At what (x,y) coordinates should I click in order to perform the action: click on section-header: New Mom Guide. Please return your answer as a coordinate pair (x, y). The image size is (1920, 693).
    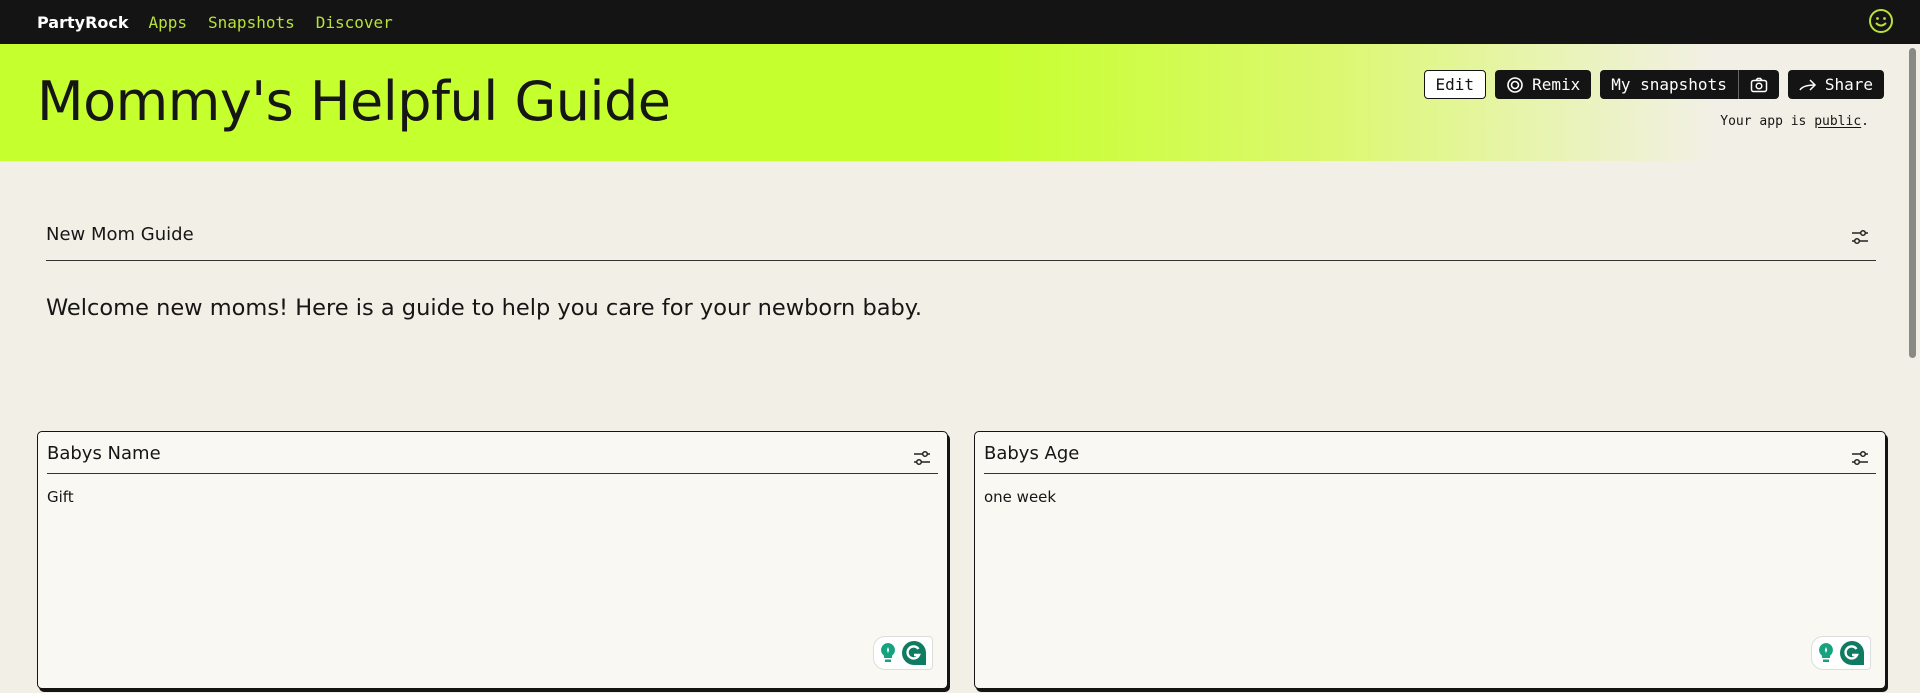
    Looking at the image, I should click on (961, 242).